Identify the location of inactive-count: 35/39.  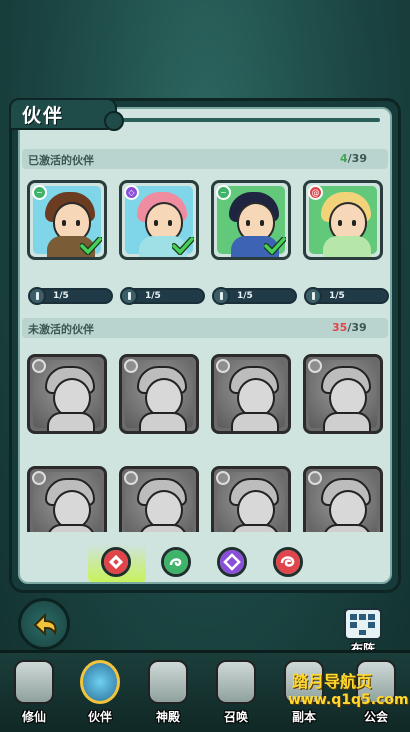
(349, 327).